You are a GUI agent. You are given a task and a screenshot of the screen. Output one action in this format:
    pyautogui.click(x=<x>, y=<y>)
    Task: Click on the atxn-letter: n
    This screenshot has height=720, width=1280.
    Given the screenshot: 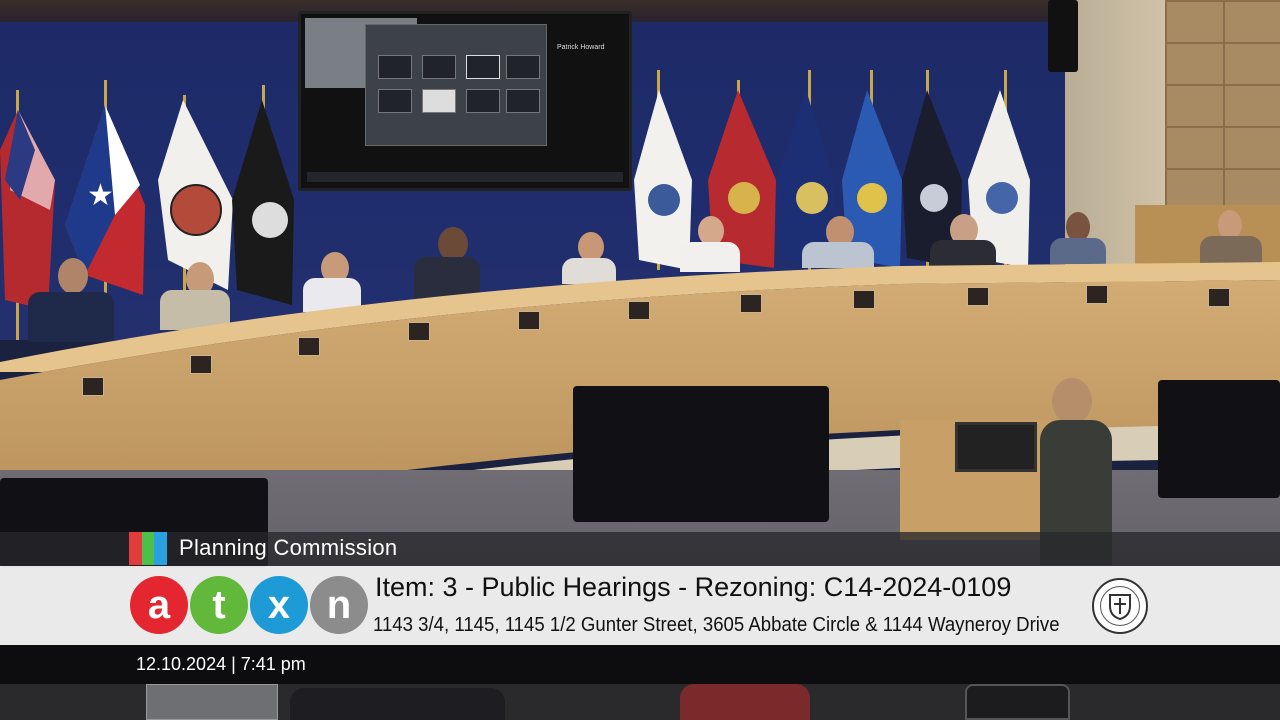 What is the action you would take?
    pyautogui.click(x=339, y=605)
    